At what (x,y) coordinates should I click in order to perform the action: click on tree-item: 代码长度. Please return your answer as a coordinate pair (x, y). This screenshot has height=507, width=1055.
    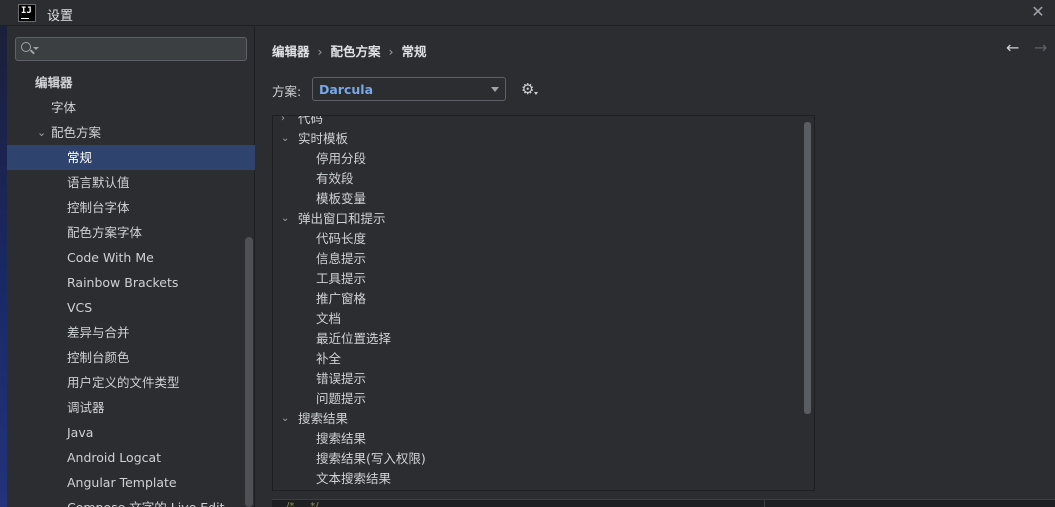
    Looking at the image, I should click on (538, 239).